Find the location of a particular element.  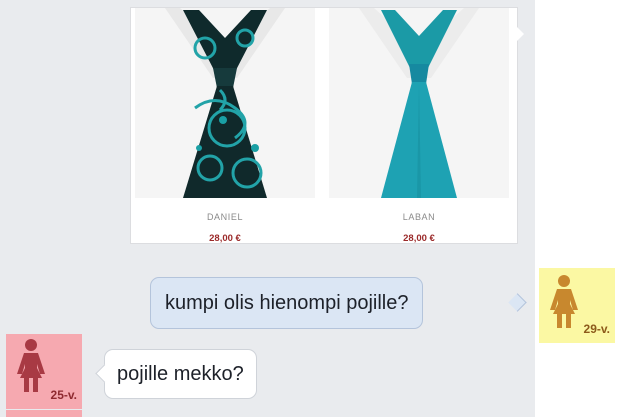

card-tail is located at coordinates (520, 34).